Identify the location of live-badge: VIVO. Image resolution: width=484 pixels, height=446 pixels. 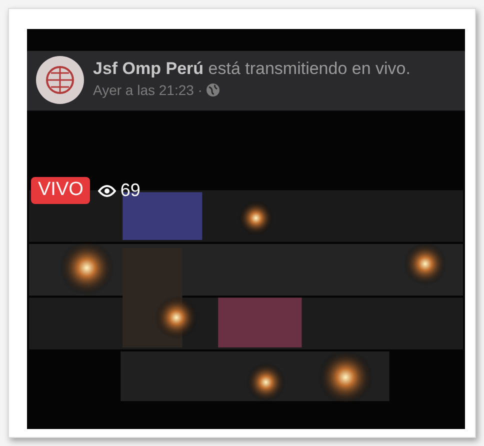
(60, 190).